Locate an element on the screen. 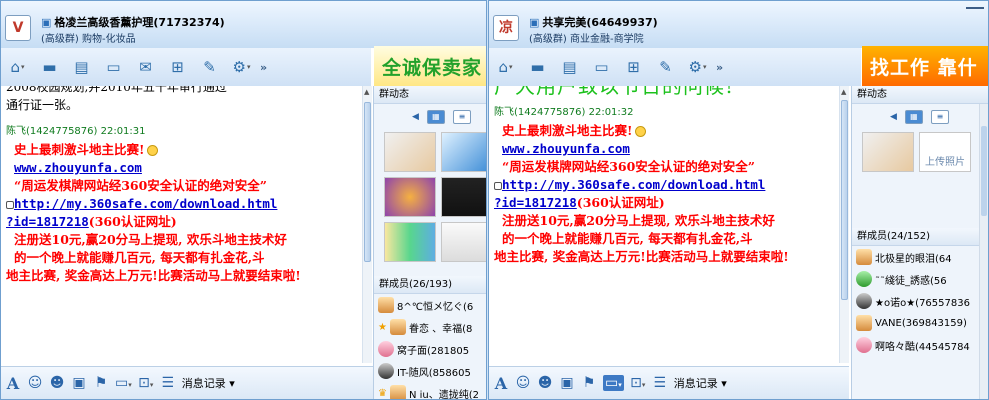  member-item: 8^℃恒メ忆ぐ(6 is located at coordinates (430, 305).